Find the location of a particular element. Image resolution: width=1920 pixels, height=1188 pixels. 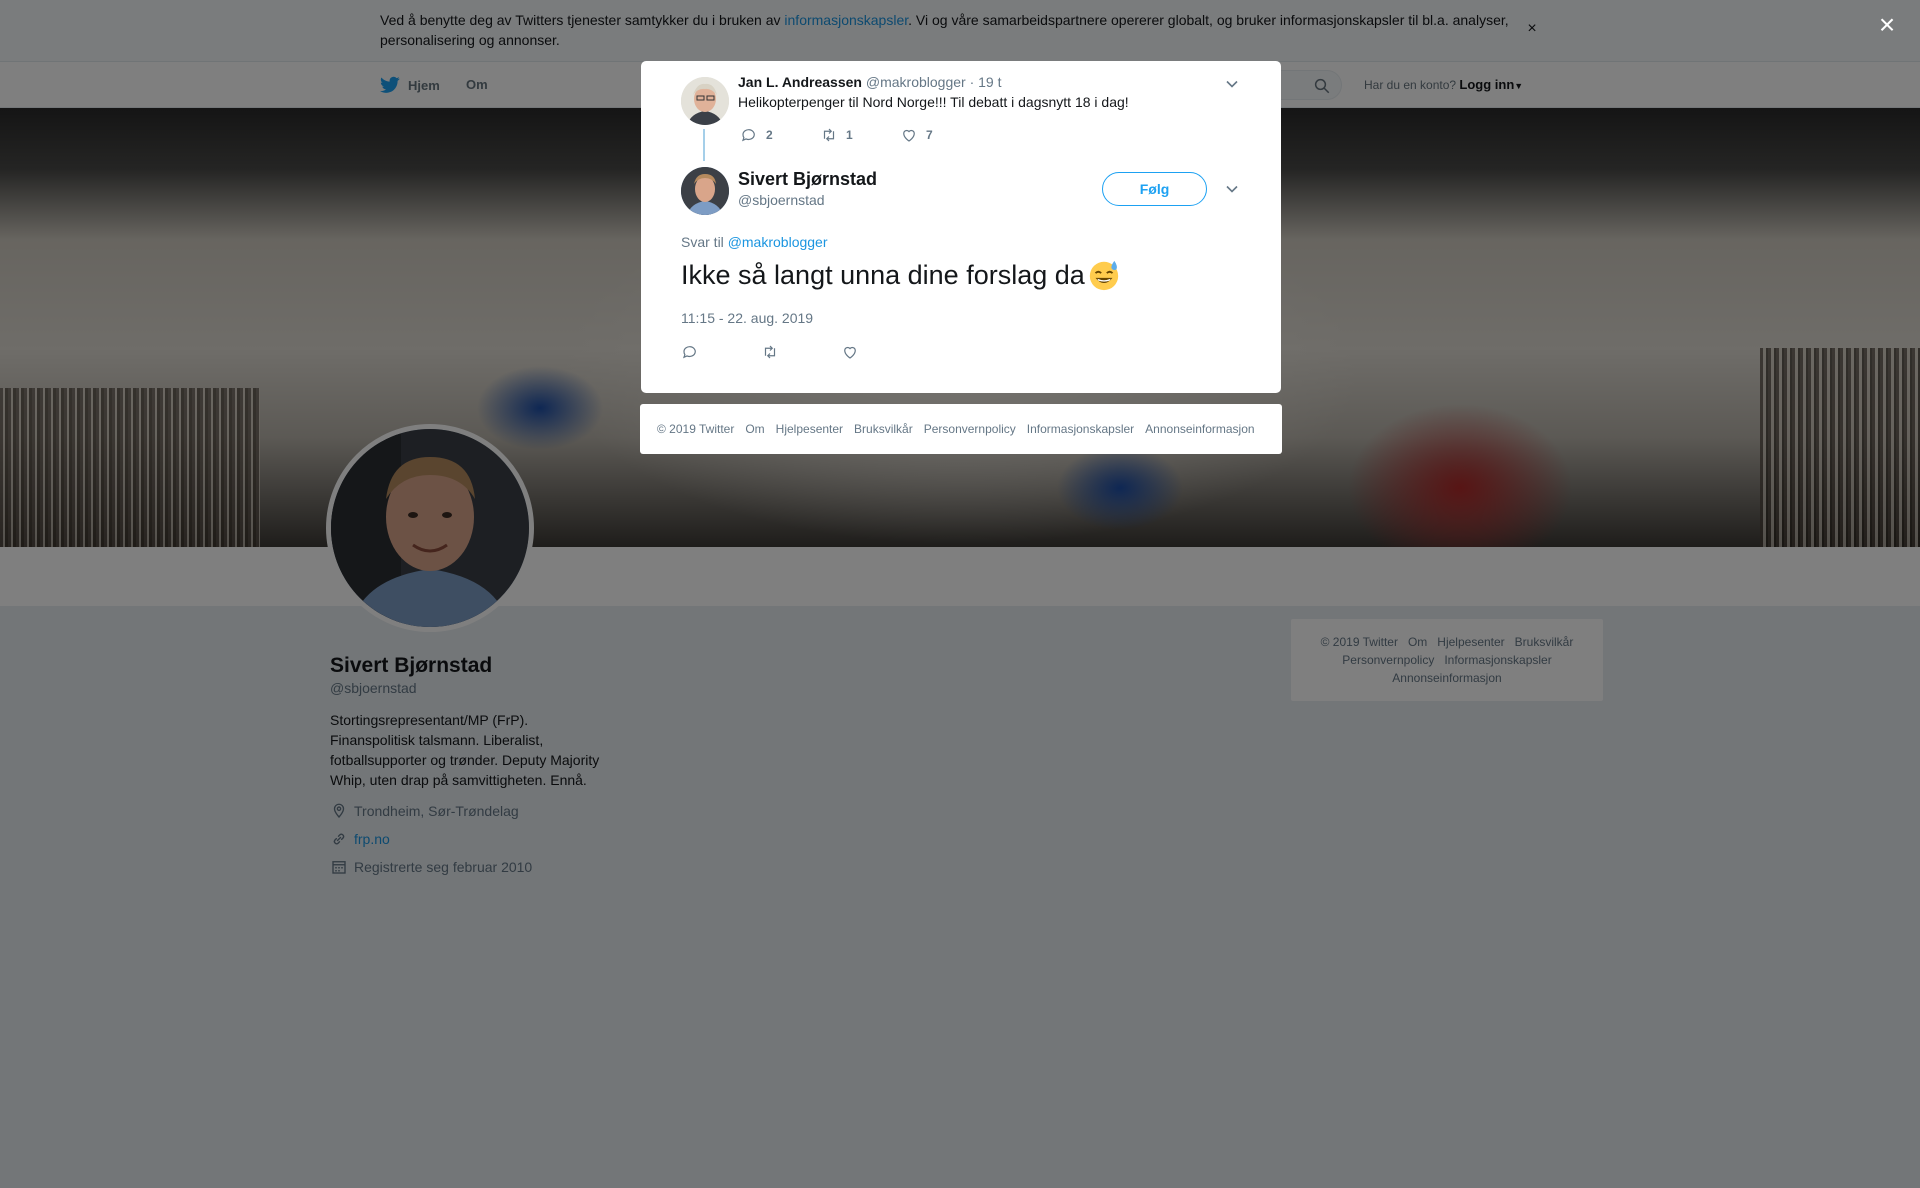

modal-footer-cookies: Informasjonskapsler is located at coordinates (1080, 429).